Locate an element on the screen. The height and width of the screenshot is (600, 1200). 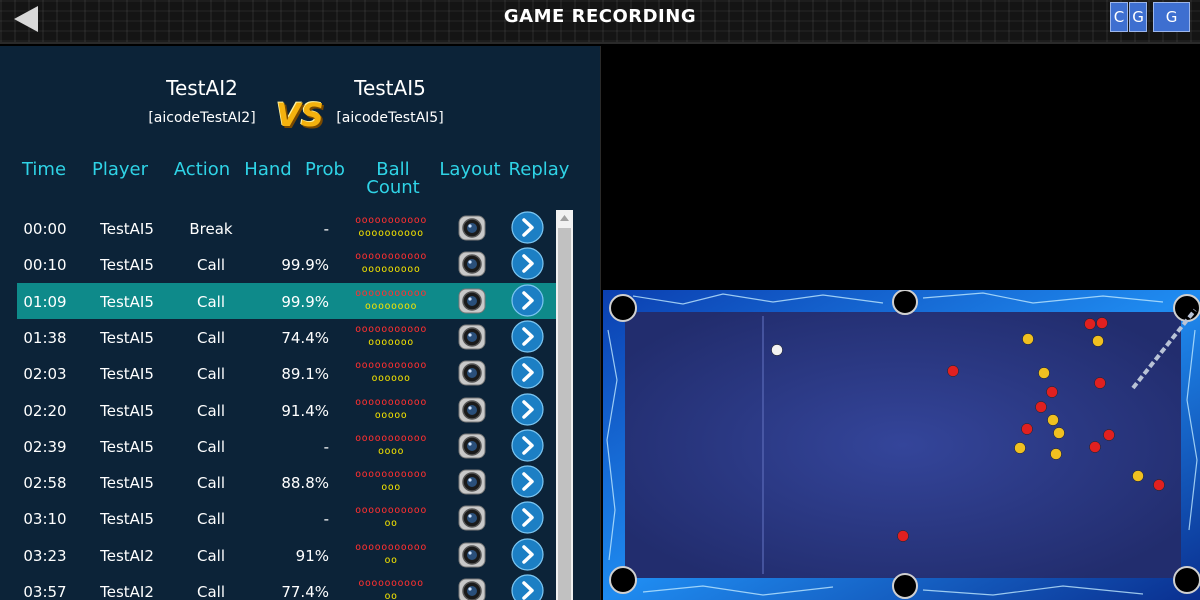
row-ball-count: ooooooooooo oooo is located at coordinates (391, 445).